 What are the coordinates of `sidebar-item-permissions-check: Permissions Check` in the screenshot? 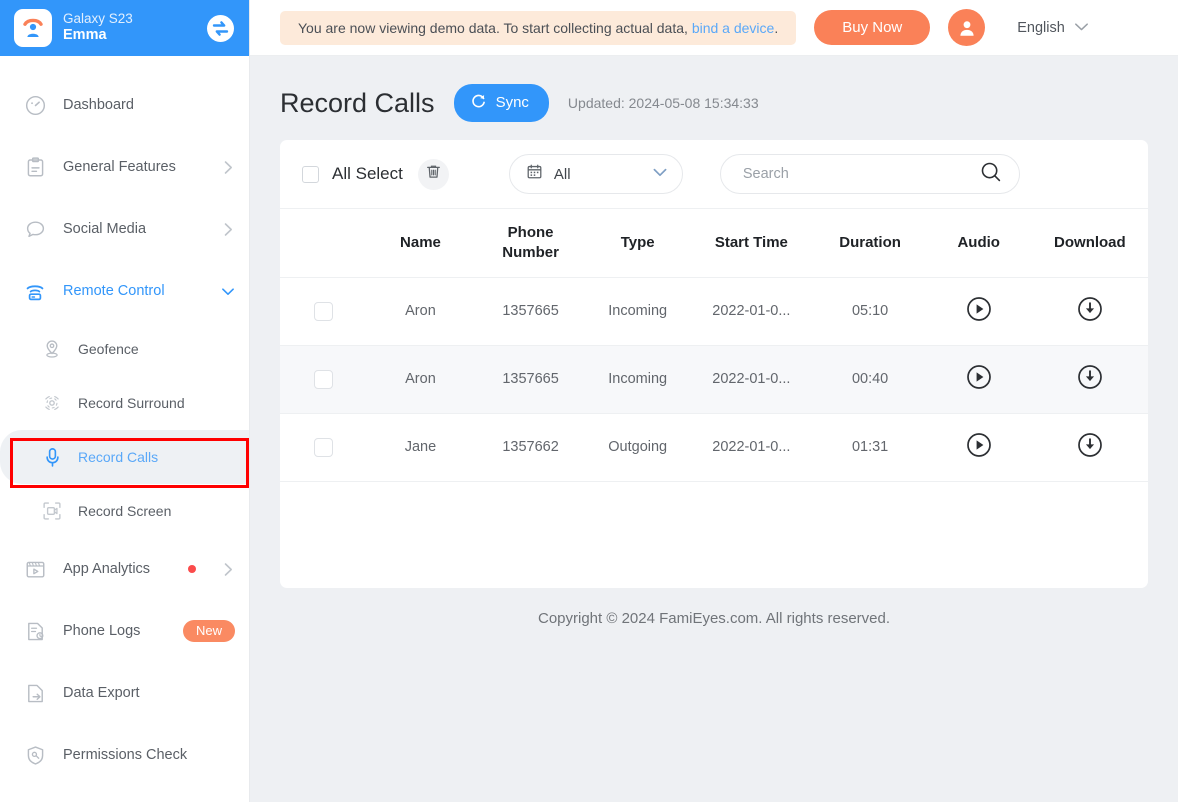 It's located at (124, 755).